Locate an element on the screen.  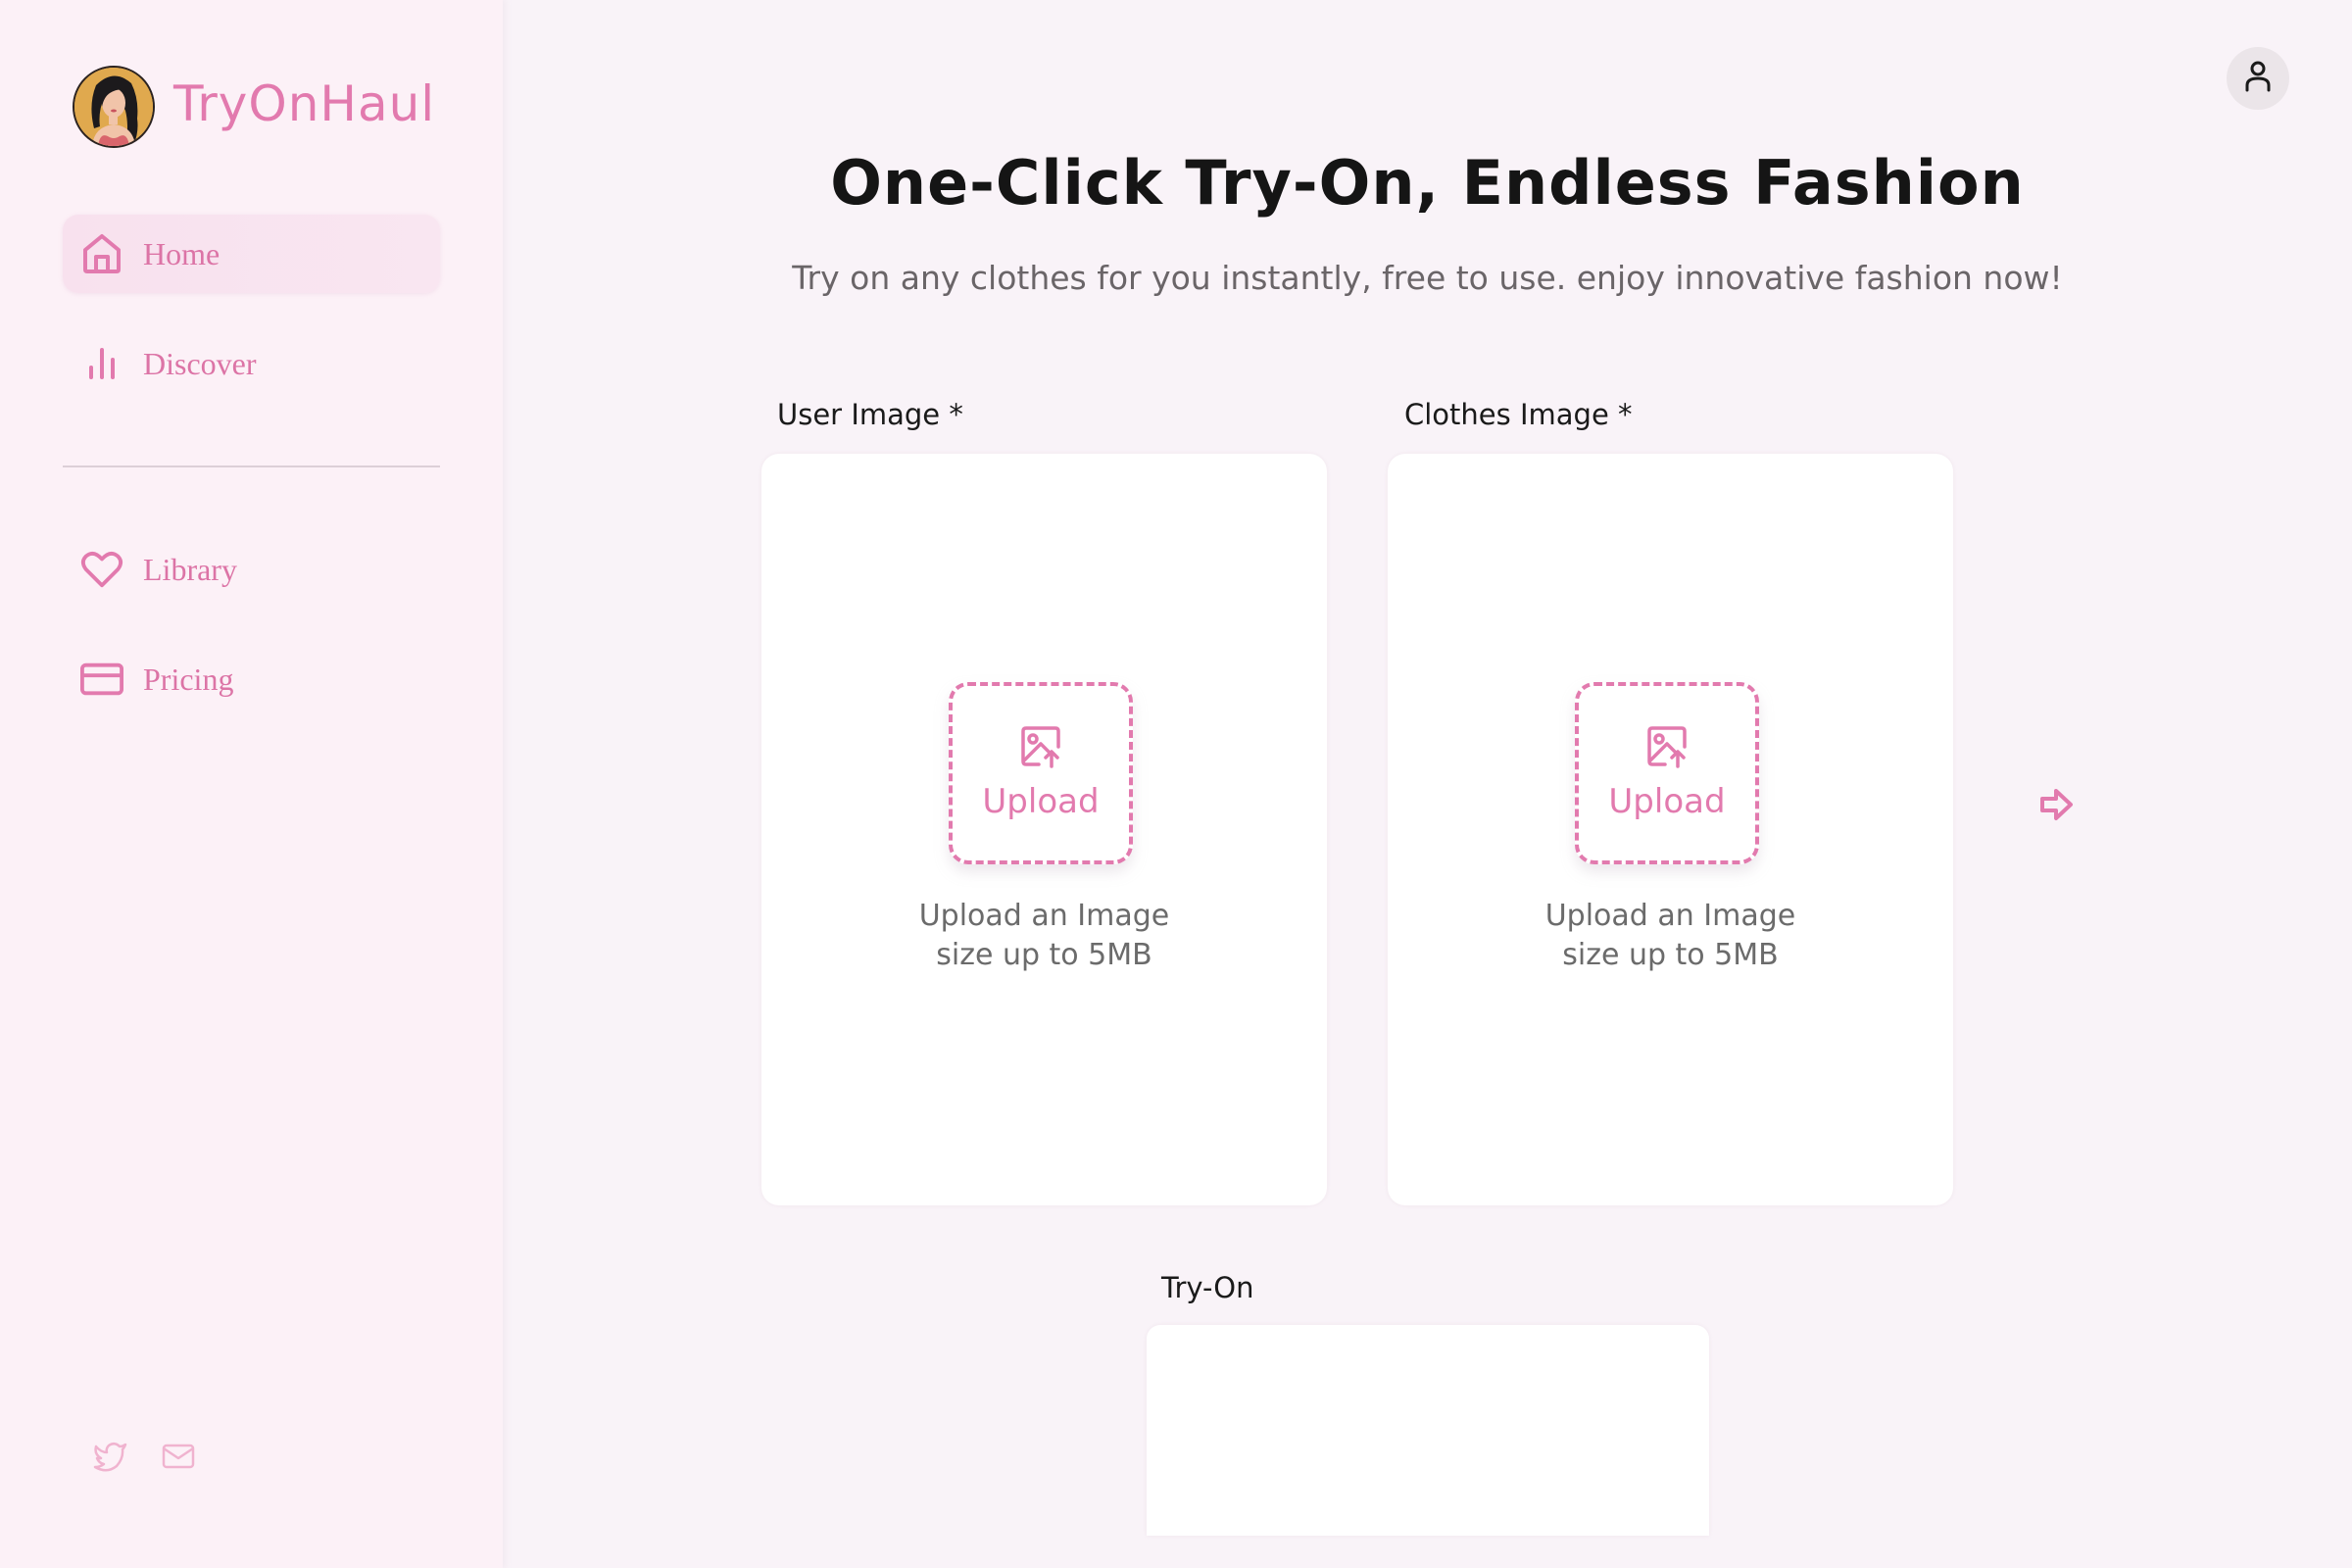
arrow-right-icon is located at coordinates (2057, 809).